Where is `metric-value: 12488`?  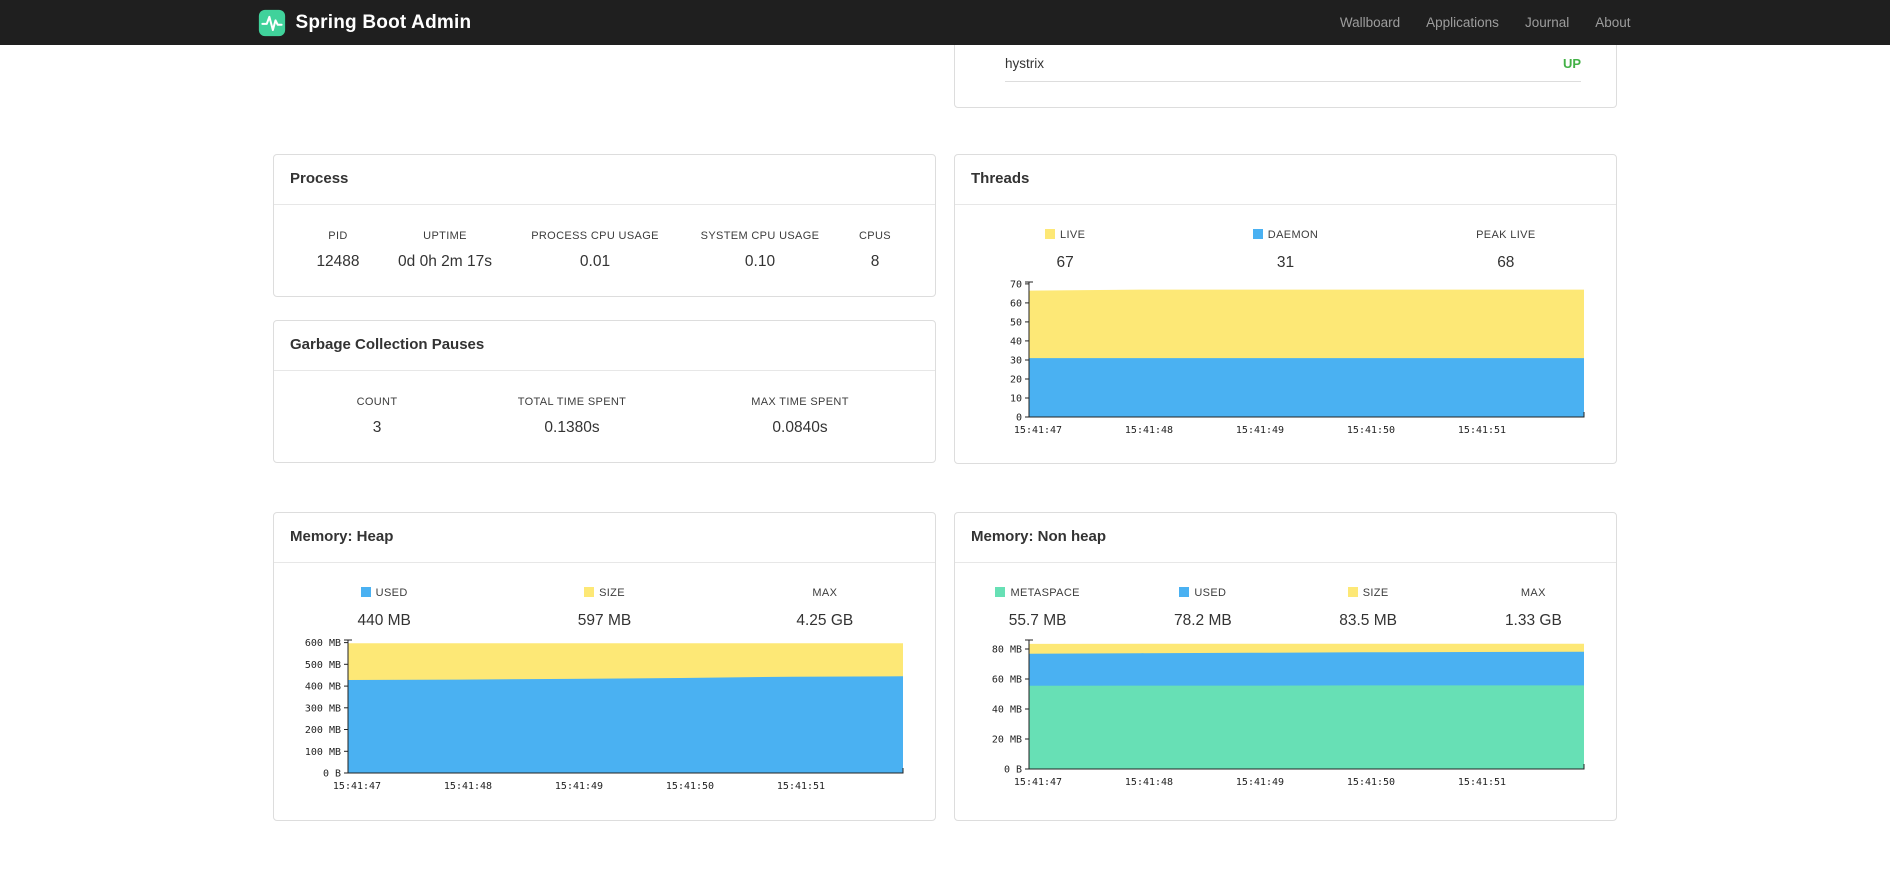 metric-value: 12488 is located at coordinates (338, 261).